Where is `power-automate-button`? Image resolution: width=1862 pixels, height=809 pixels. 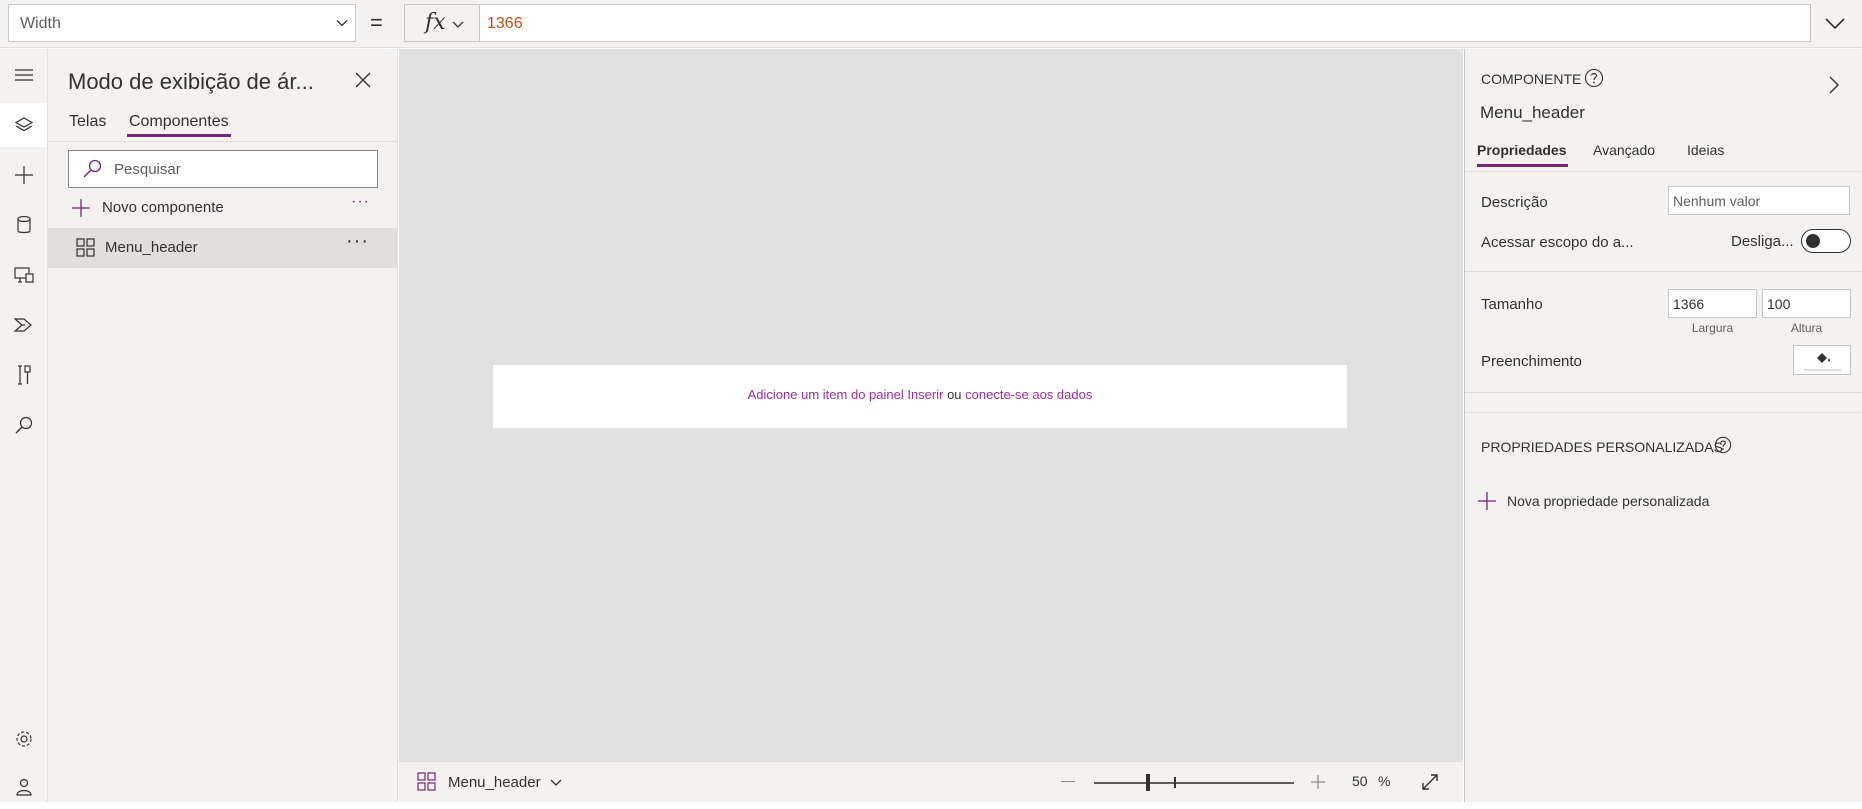
power-automate-button is located at coordinates (23, 325).